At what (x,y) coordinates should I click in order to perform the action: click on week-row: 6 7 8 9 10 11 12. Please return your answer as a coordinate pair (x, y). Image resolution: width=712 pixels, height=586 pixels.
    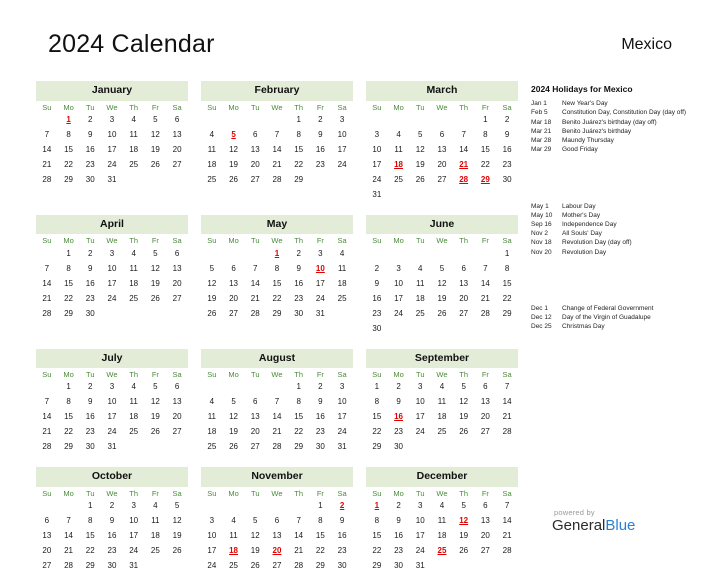
    Looking at the image, I should click on (112, 521).